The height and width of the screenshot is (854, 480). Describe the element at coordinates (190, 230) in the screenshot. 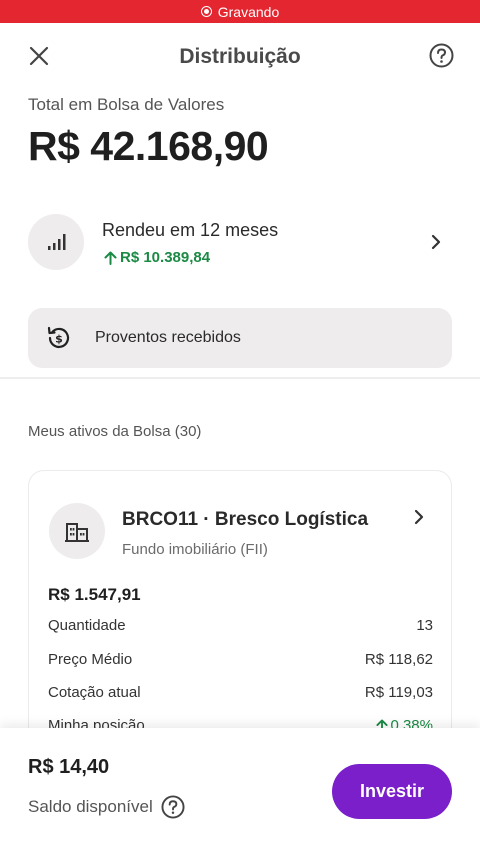

I see `yield-title: Rendeu em 12 meses` at that location.